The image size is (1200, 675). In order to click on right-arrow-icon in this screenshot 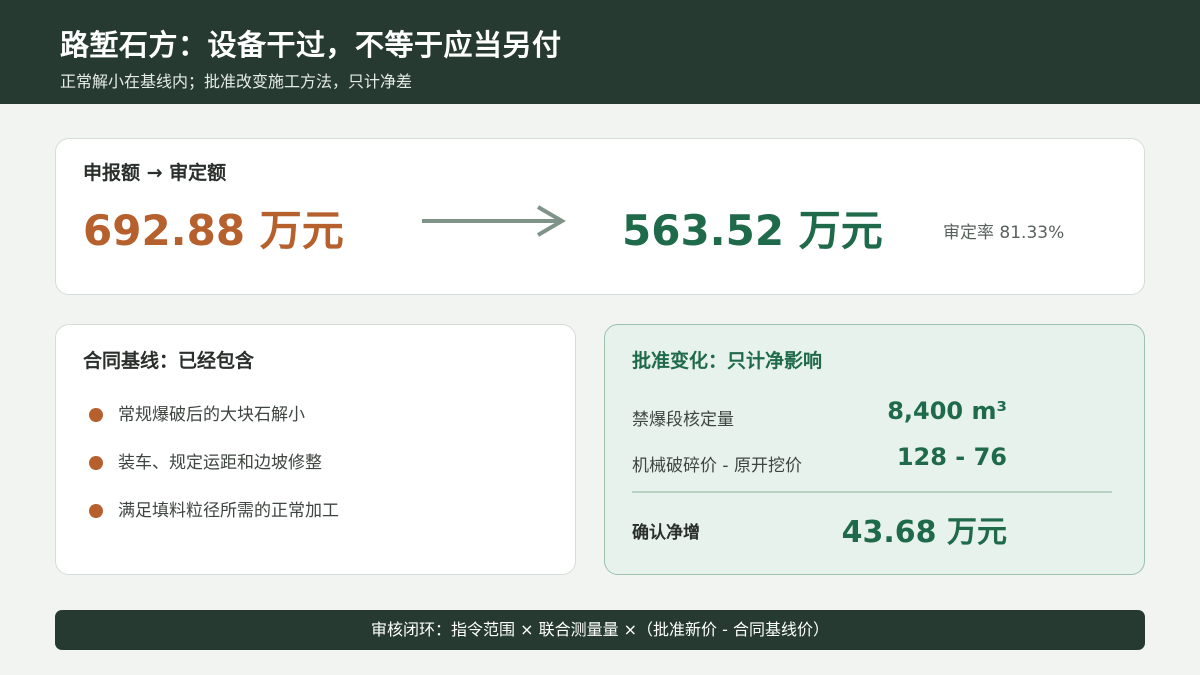, I will do `click(494, 221)`.